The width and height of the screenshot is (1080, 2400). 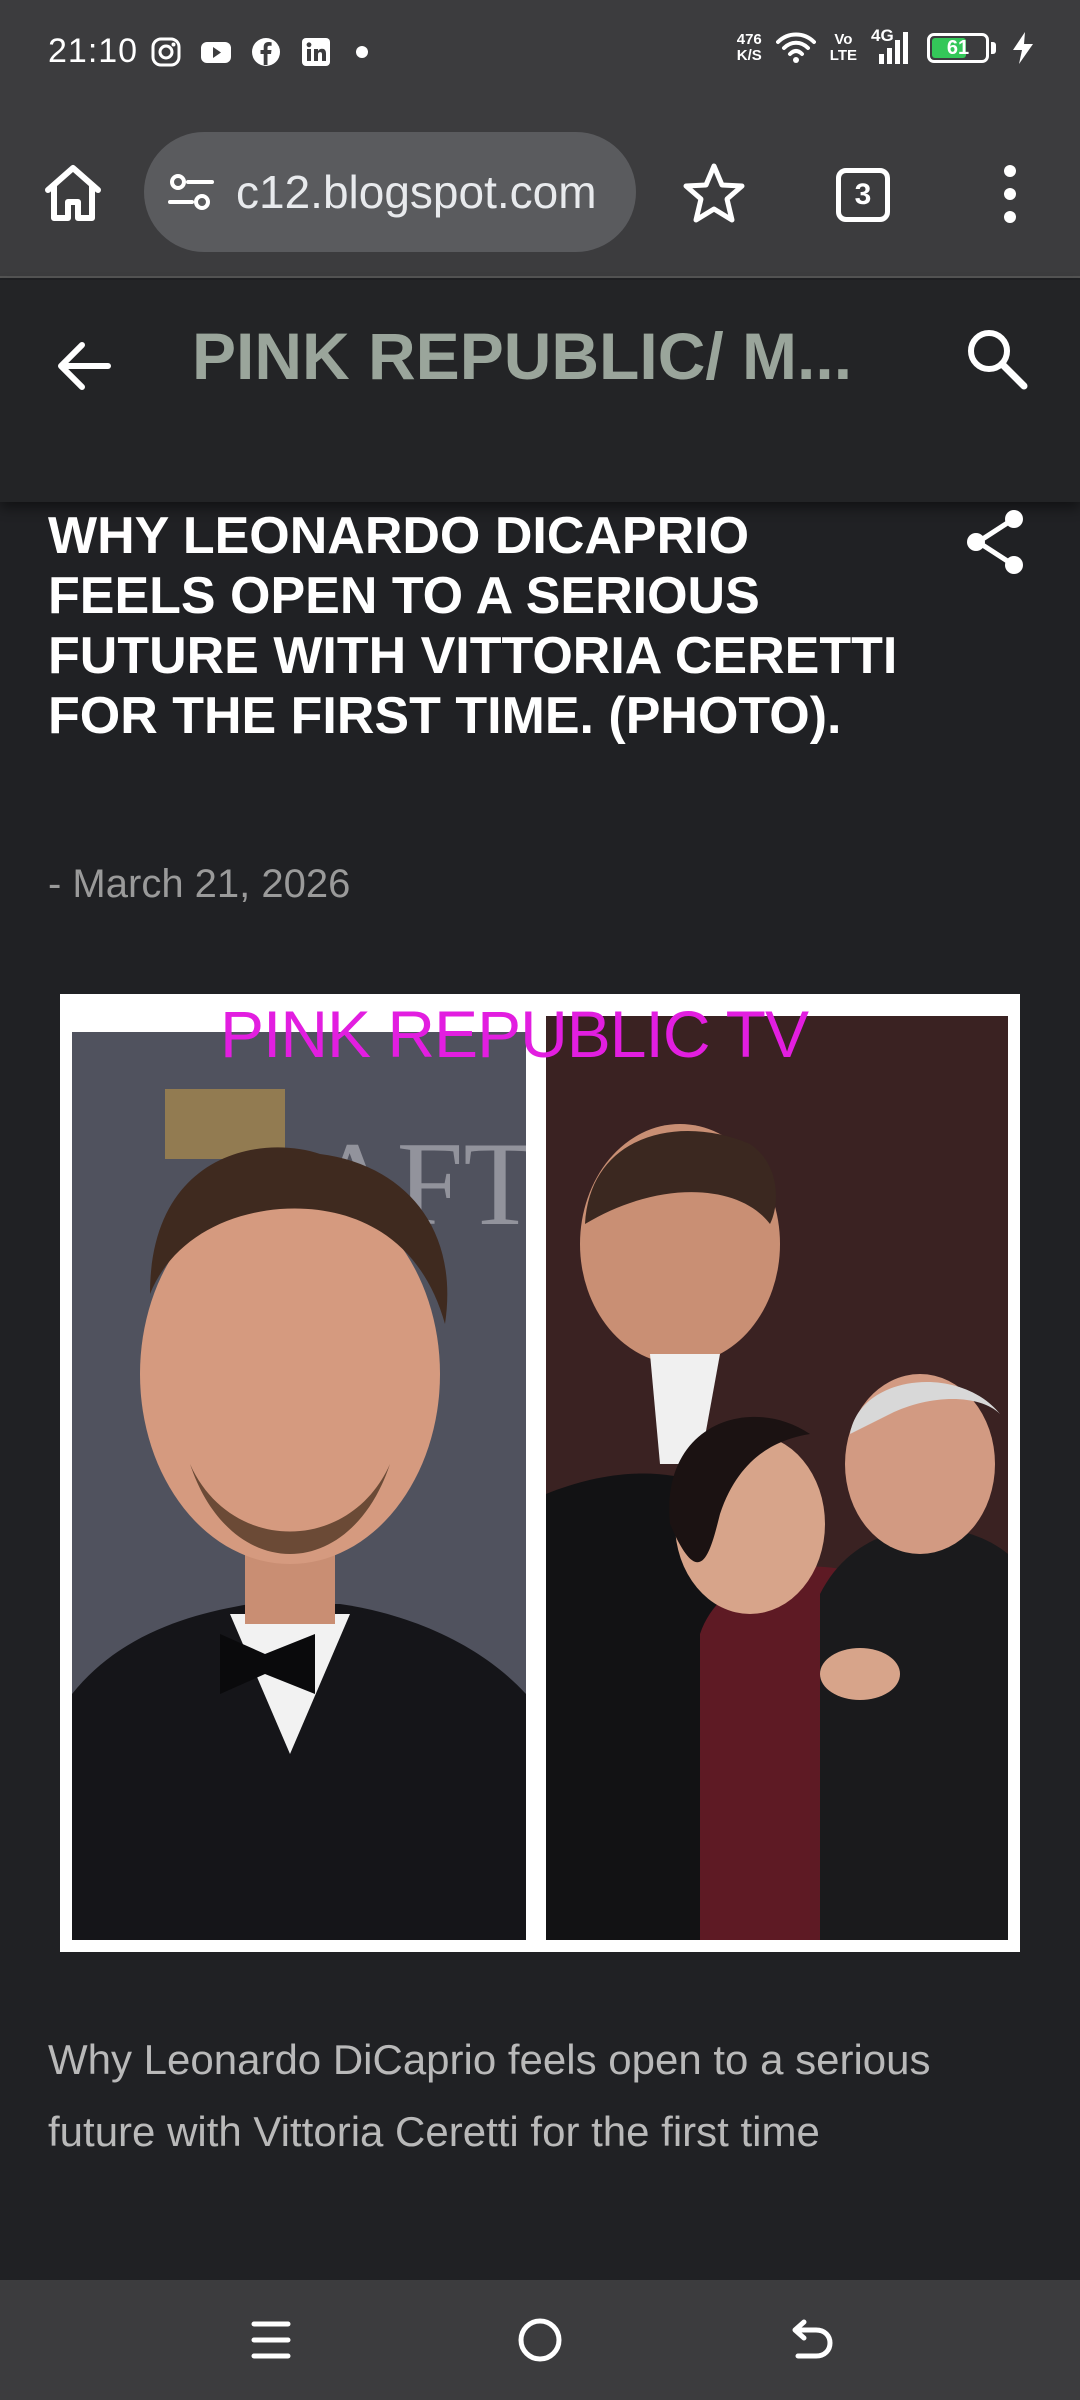 I want to click on address-bar: c12.blogspot.com, so click(x=390, y=192).